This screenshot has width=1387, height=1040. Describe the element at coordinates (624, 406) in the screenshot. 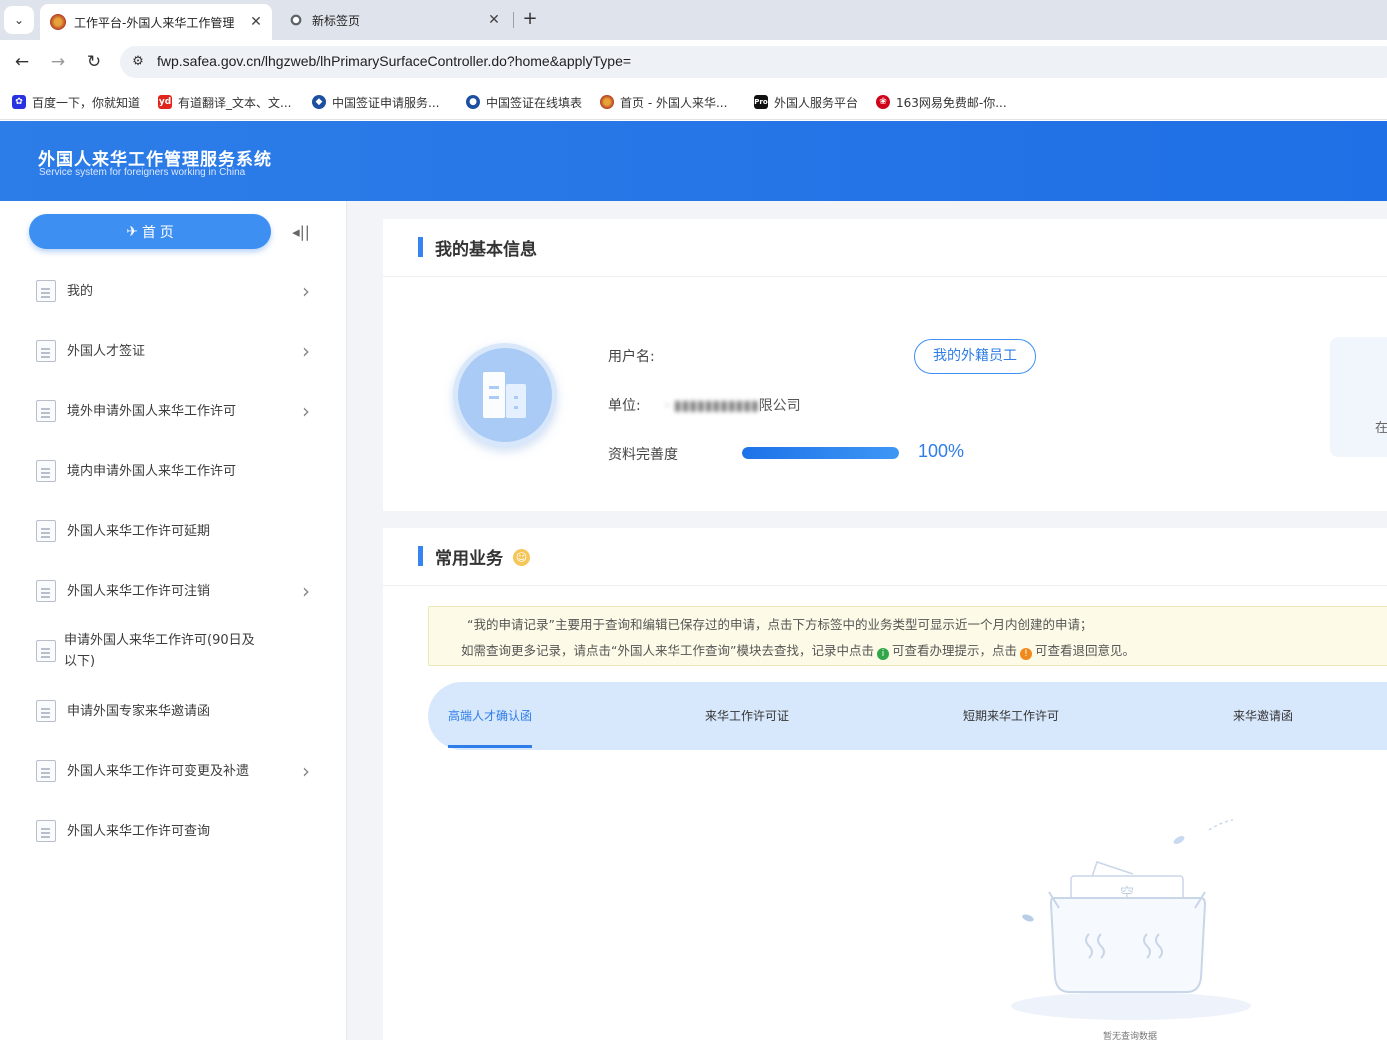

I see `unit-label: 单位:` at that location.